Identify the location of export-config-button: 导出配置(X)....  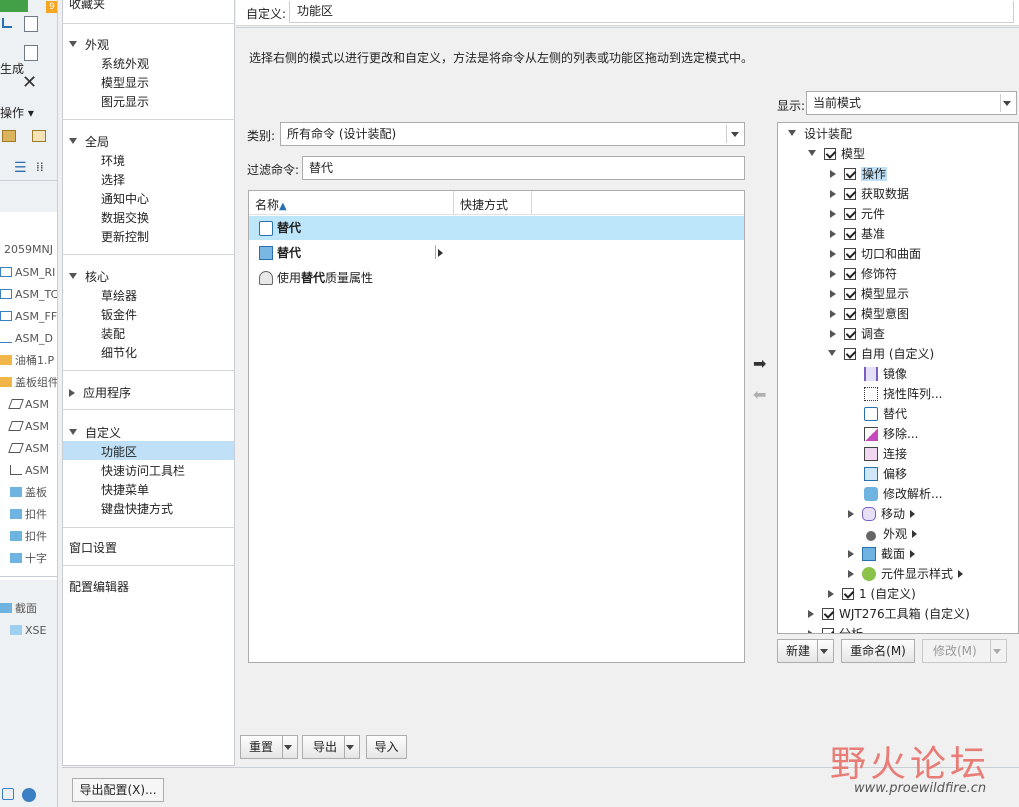
(118, 790).